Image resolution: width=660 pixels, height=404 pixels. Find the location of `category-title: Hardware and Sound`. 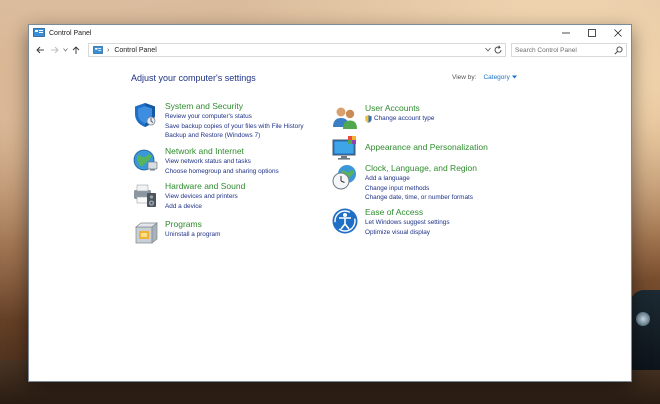

category-title: Hardware and Sound is located at coordinates (205, 186).